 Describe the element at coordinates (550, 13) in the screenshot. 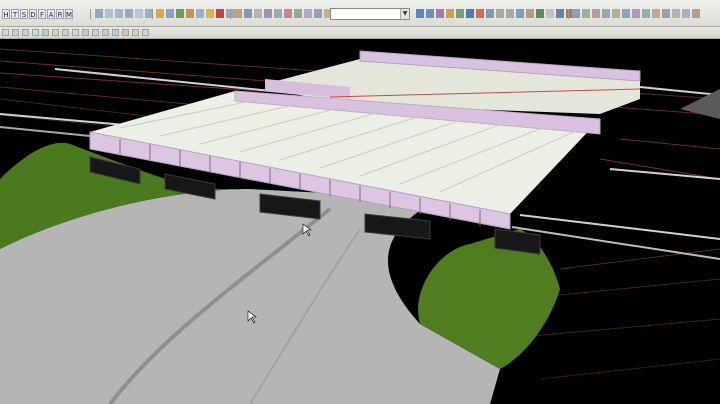

I see `fog-icon` at that location.